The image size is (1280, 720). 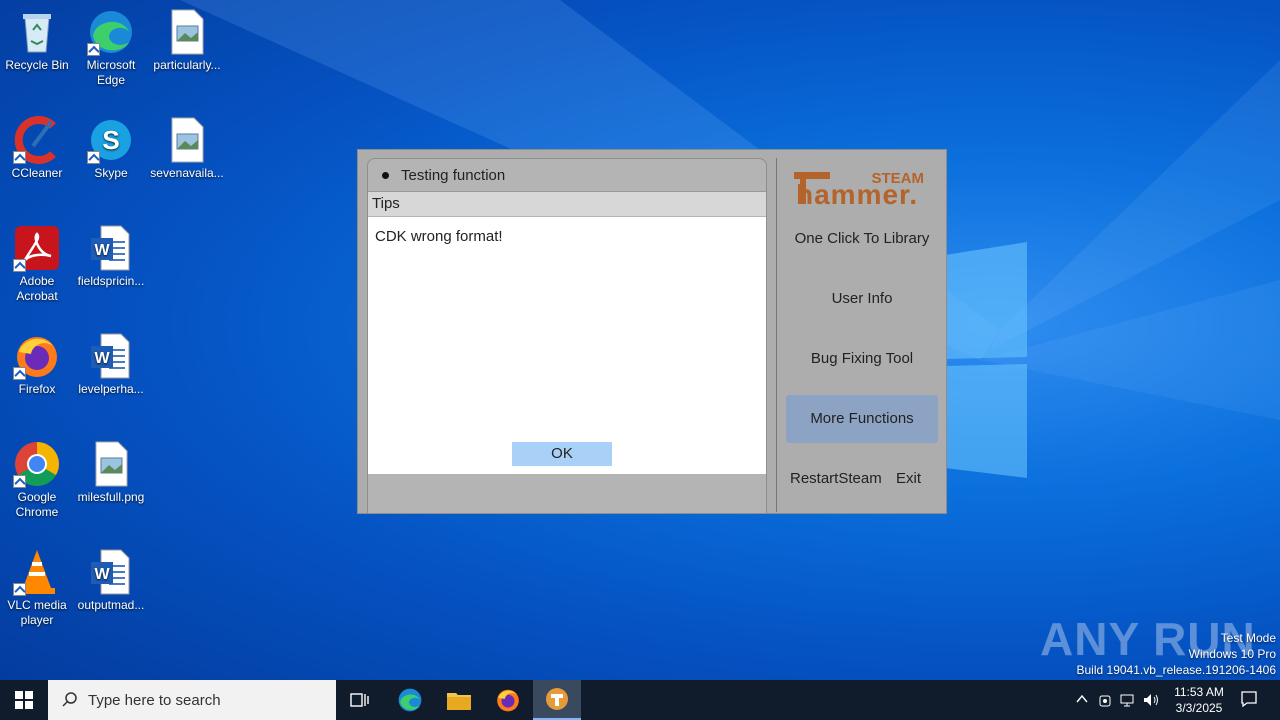 I want to click on ccleaner-icon, so click(x=37, y=140).